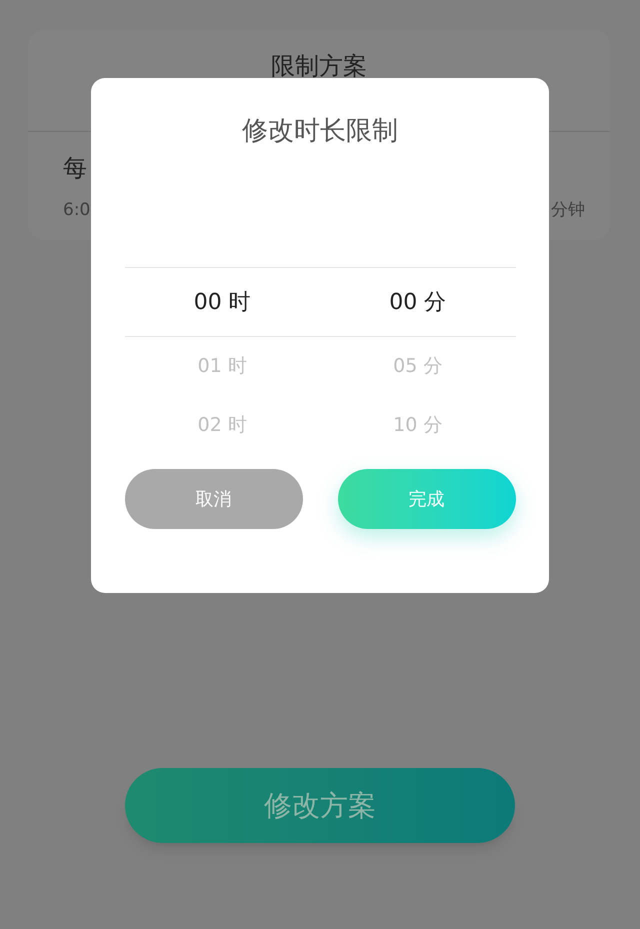 The width and height of the screenshot is (640, 929). What do you see at coordinates (417, 302) in the screenshot?
I see `picker-option: 00 分` at bounding box center [417, 302].